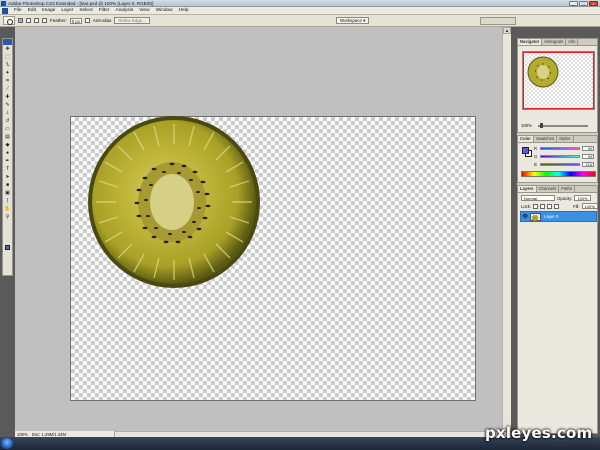 The height and width of the screenshot is (450, 600). Describe the element at coordinates (353, 20) in the screenshot. I see `workspace-button: Workspace ▾` at that location.